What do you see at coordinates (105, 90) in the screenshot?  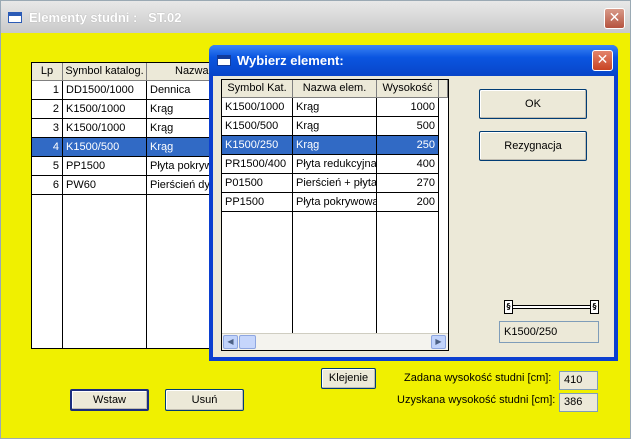 I see `elements-cell-symbol: DD1500/1000` at bounding box center [105, 90].